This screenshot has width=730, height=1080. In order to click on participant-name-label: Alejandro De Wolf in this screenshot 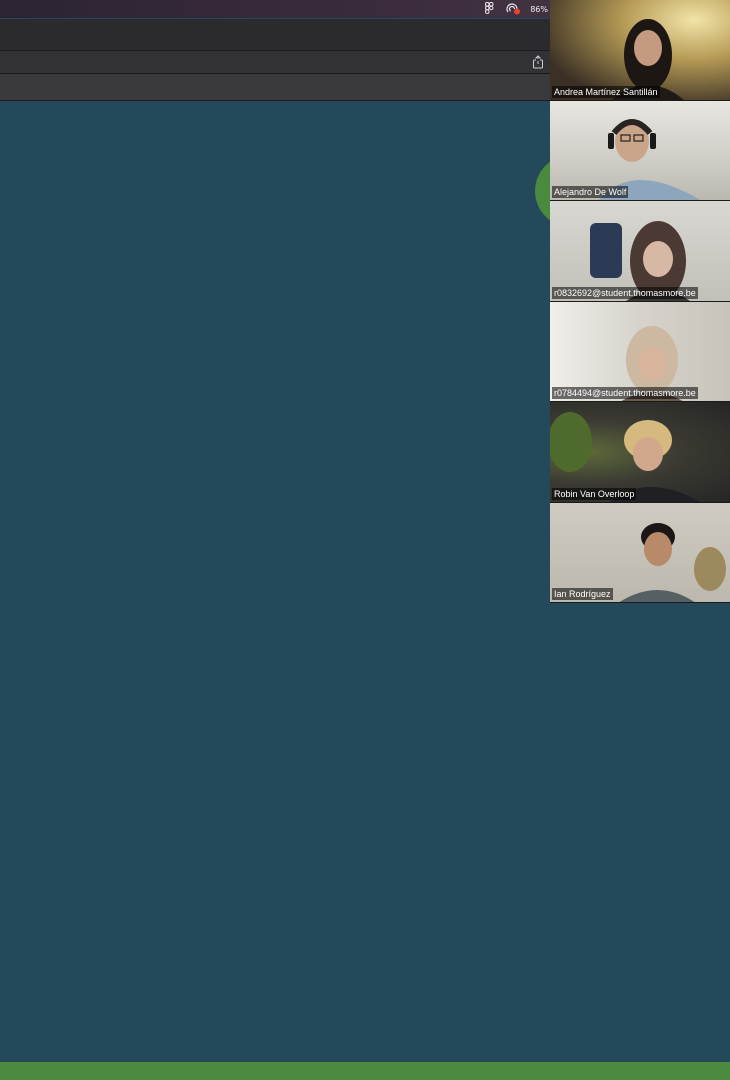, I will do `click(590, 192)`.